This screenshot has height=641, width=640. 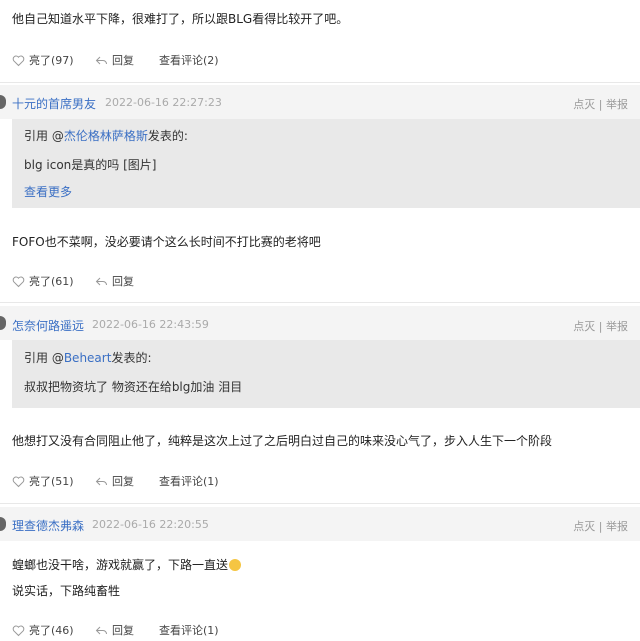 I want to click on like-button: 亮了(61), so click(x=43, y=281).